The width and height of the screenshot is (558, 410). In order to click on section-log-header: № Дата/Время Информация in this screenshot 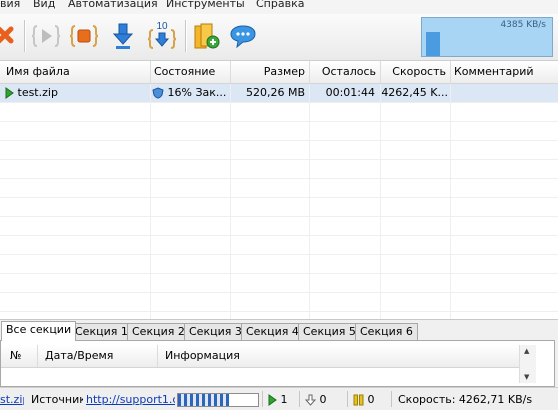, I will do `click(260, 356)`.